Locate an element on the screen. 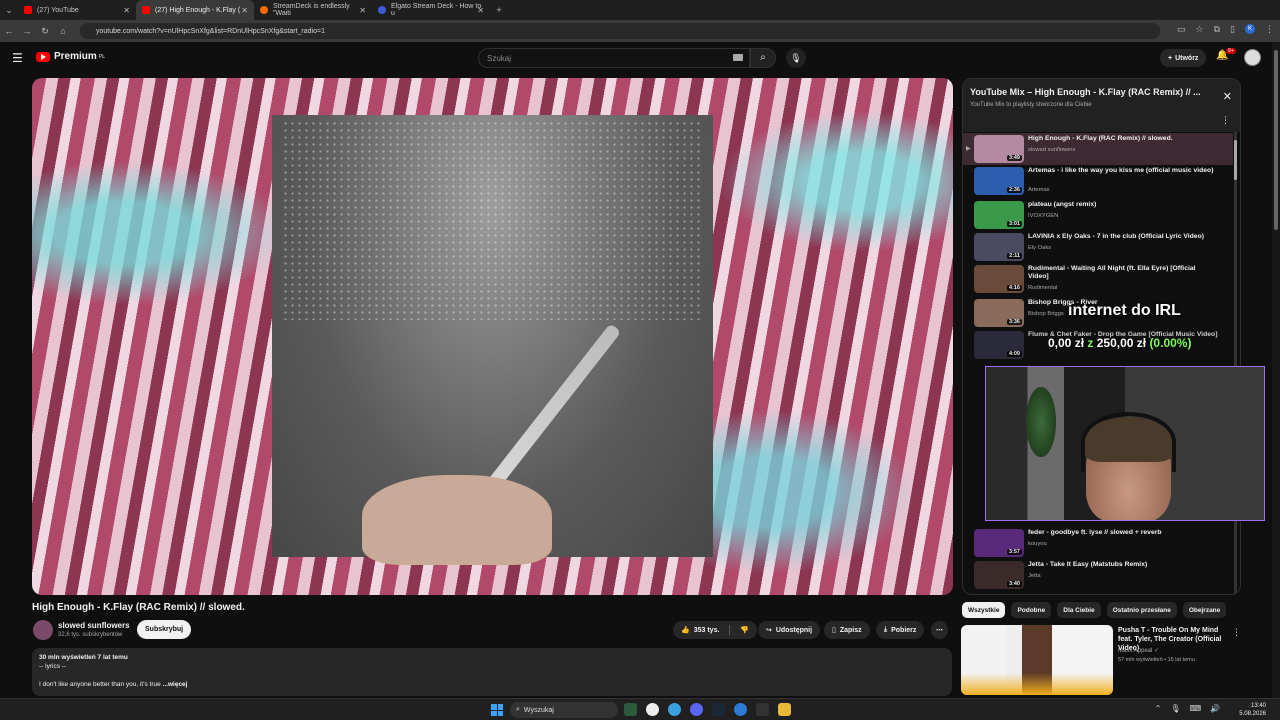  chrome-icon is located at coordinates (674, 709).